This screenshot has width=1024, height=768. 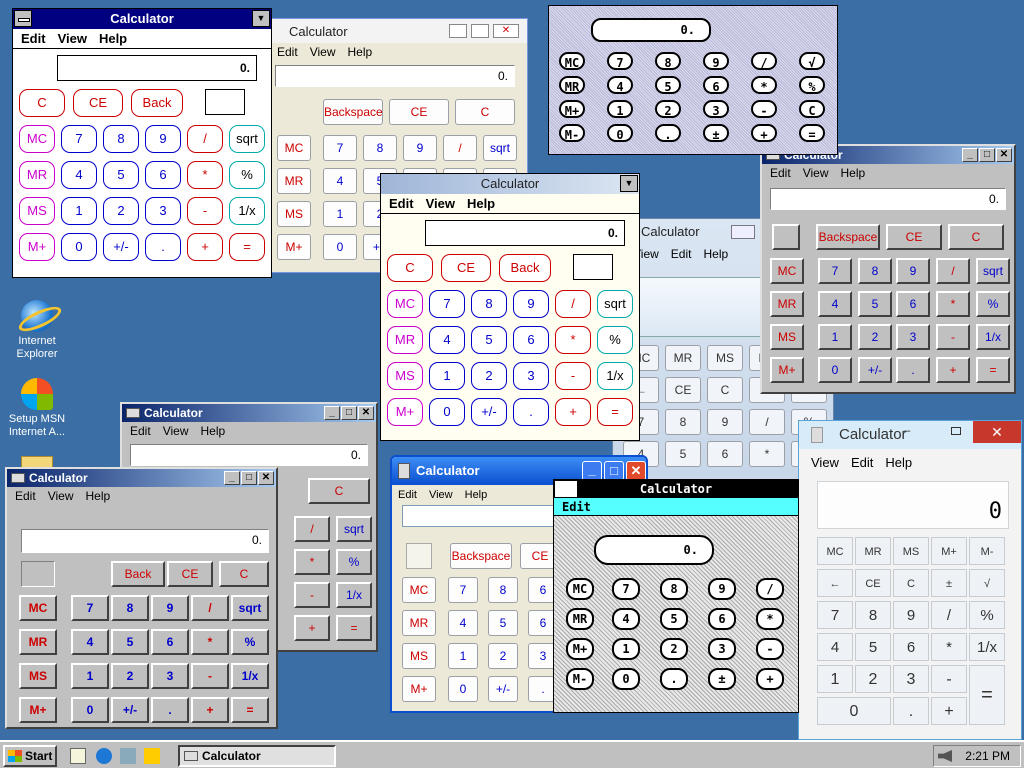 What do you see at coordinates (79, 247) in the screenshot?
I see `0-key: 0` at bounding box center [79, 247].